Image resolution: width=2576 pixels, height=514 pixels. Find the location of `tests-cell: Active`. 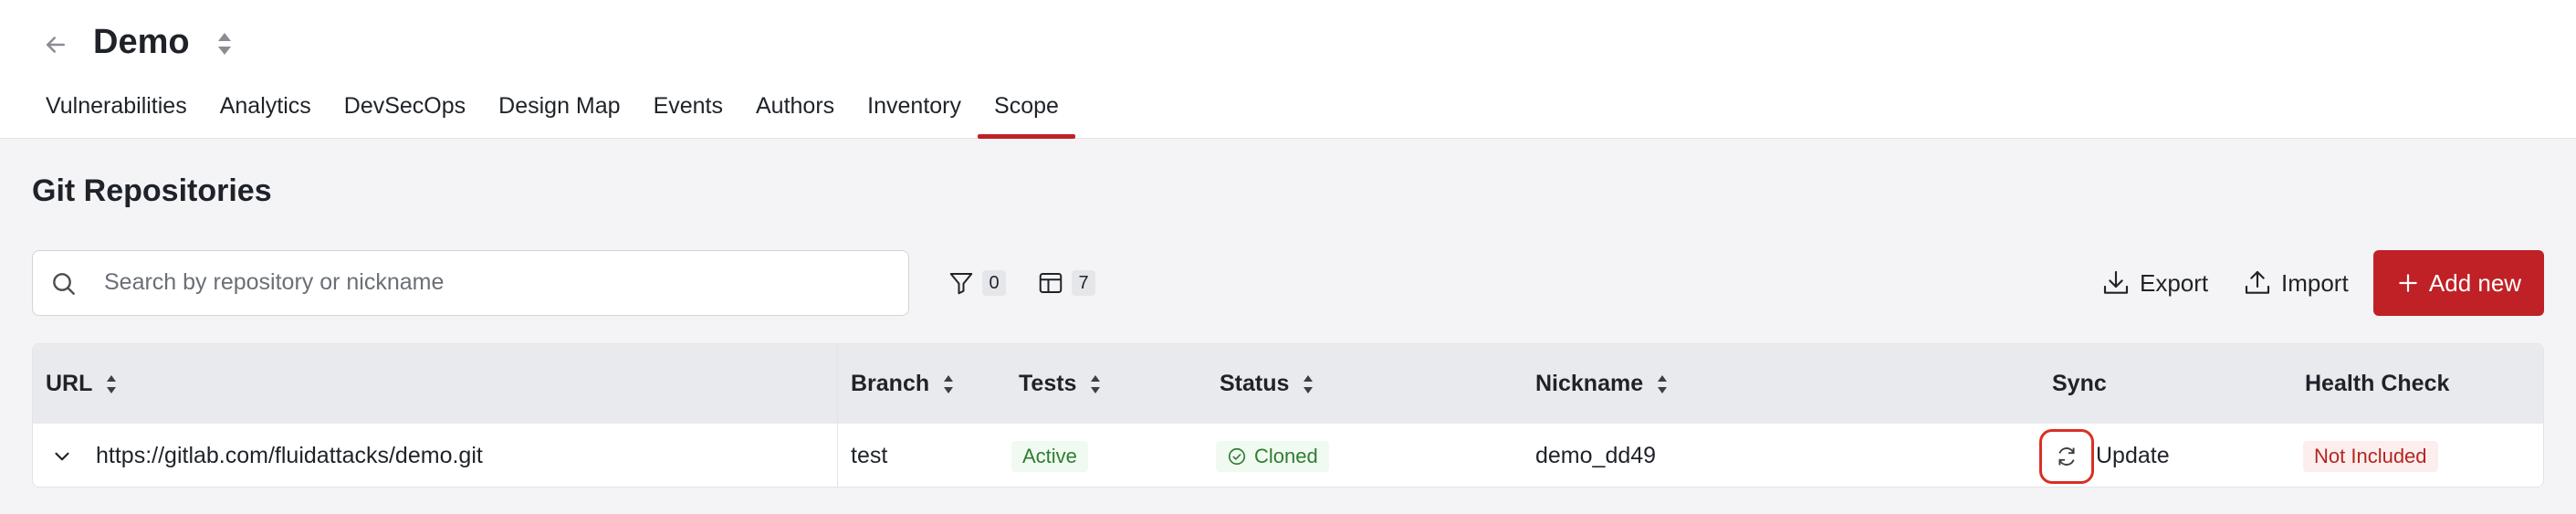

tests-cell: Active is located at coordinates (1049, 455).